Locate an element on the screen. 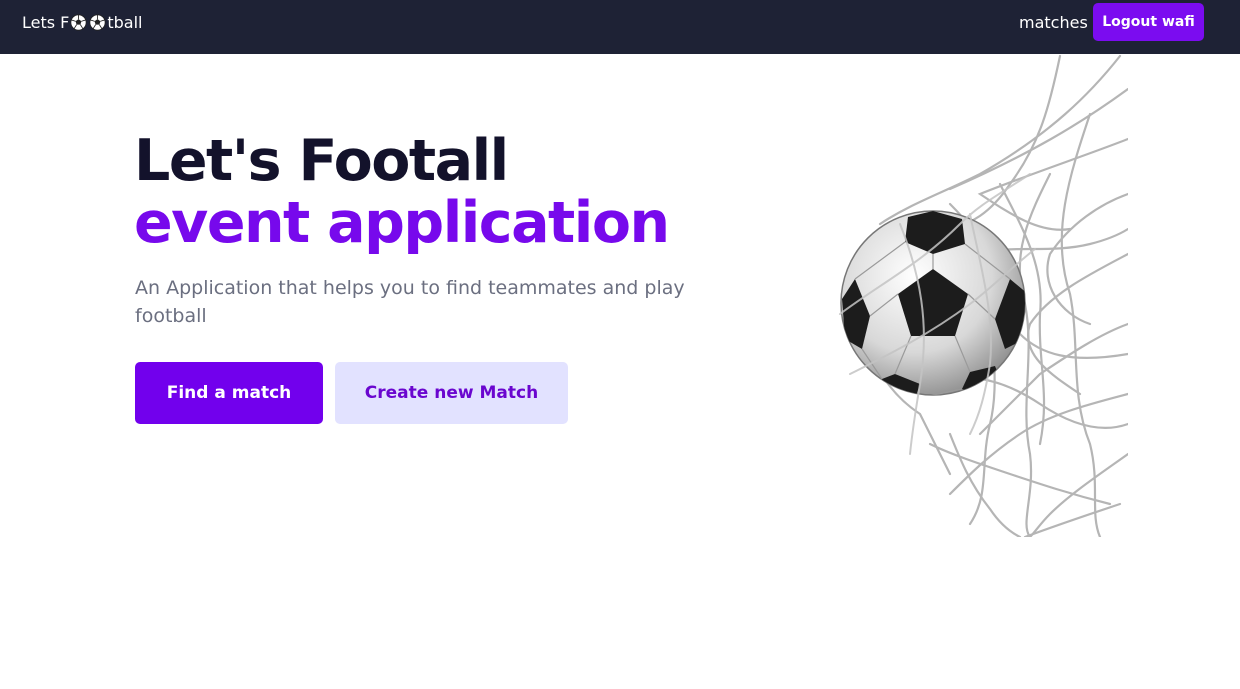 The image size is (1240, 689). hero-title-line2: event application is located at coordinates (402, 223).